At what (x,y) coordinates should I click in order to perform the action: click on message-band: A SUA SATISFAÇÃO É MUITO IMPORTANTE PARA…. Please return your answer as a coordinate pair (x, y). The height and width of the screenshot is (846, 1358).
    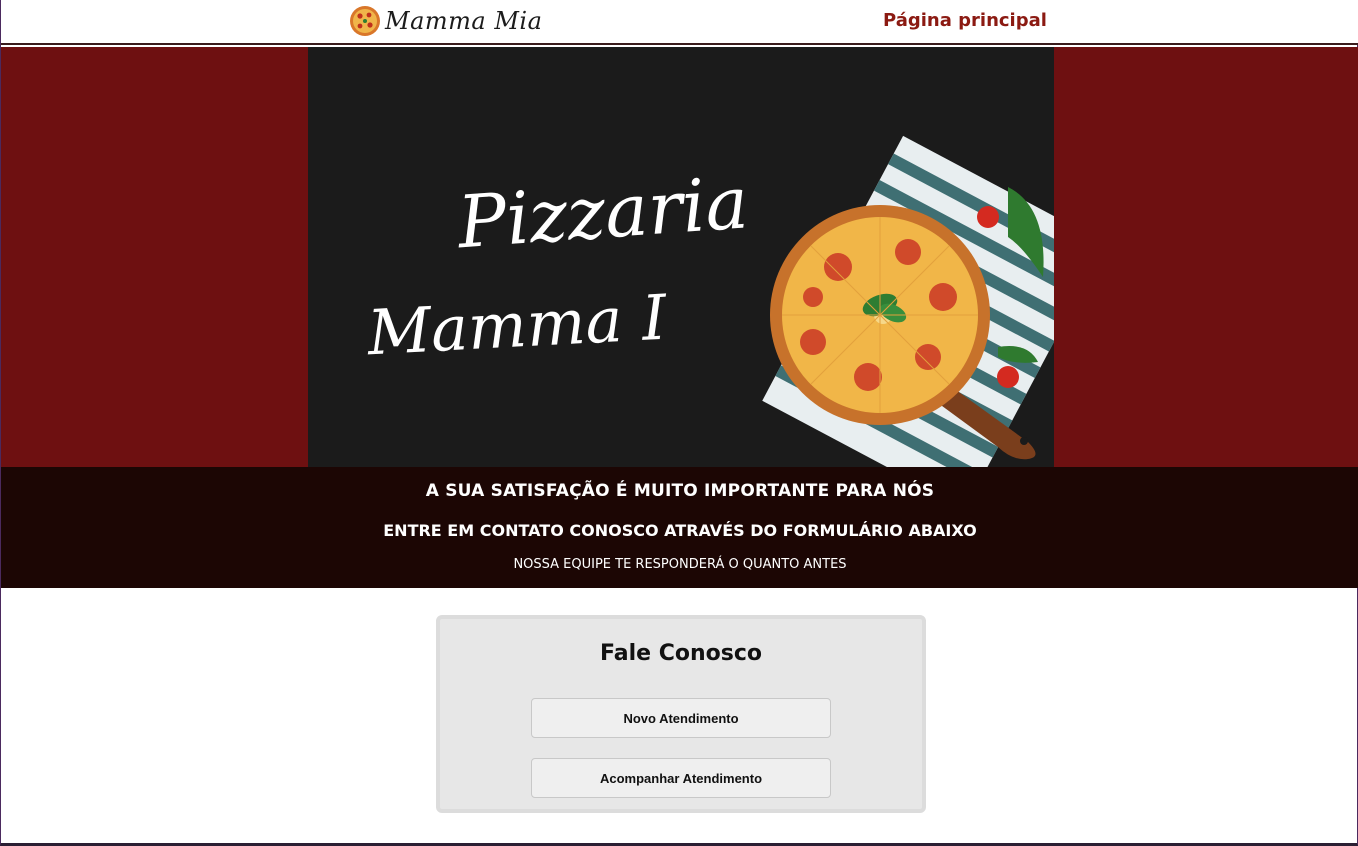
    Looking at the image, I should click on (679, 527).